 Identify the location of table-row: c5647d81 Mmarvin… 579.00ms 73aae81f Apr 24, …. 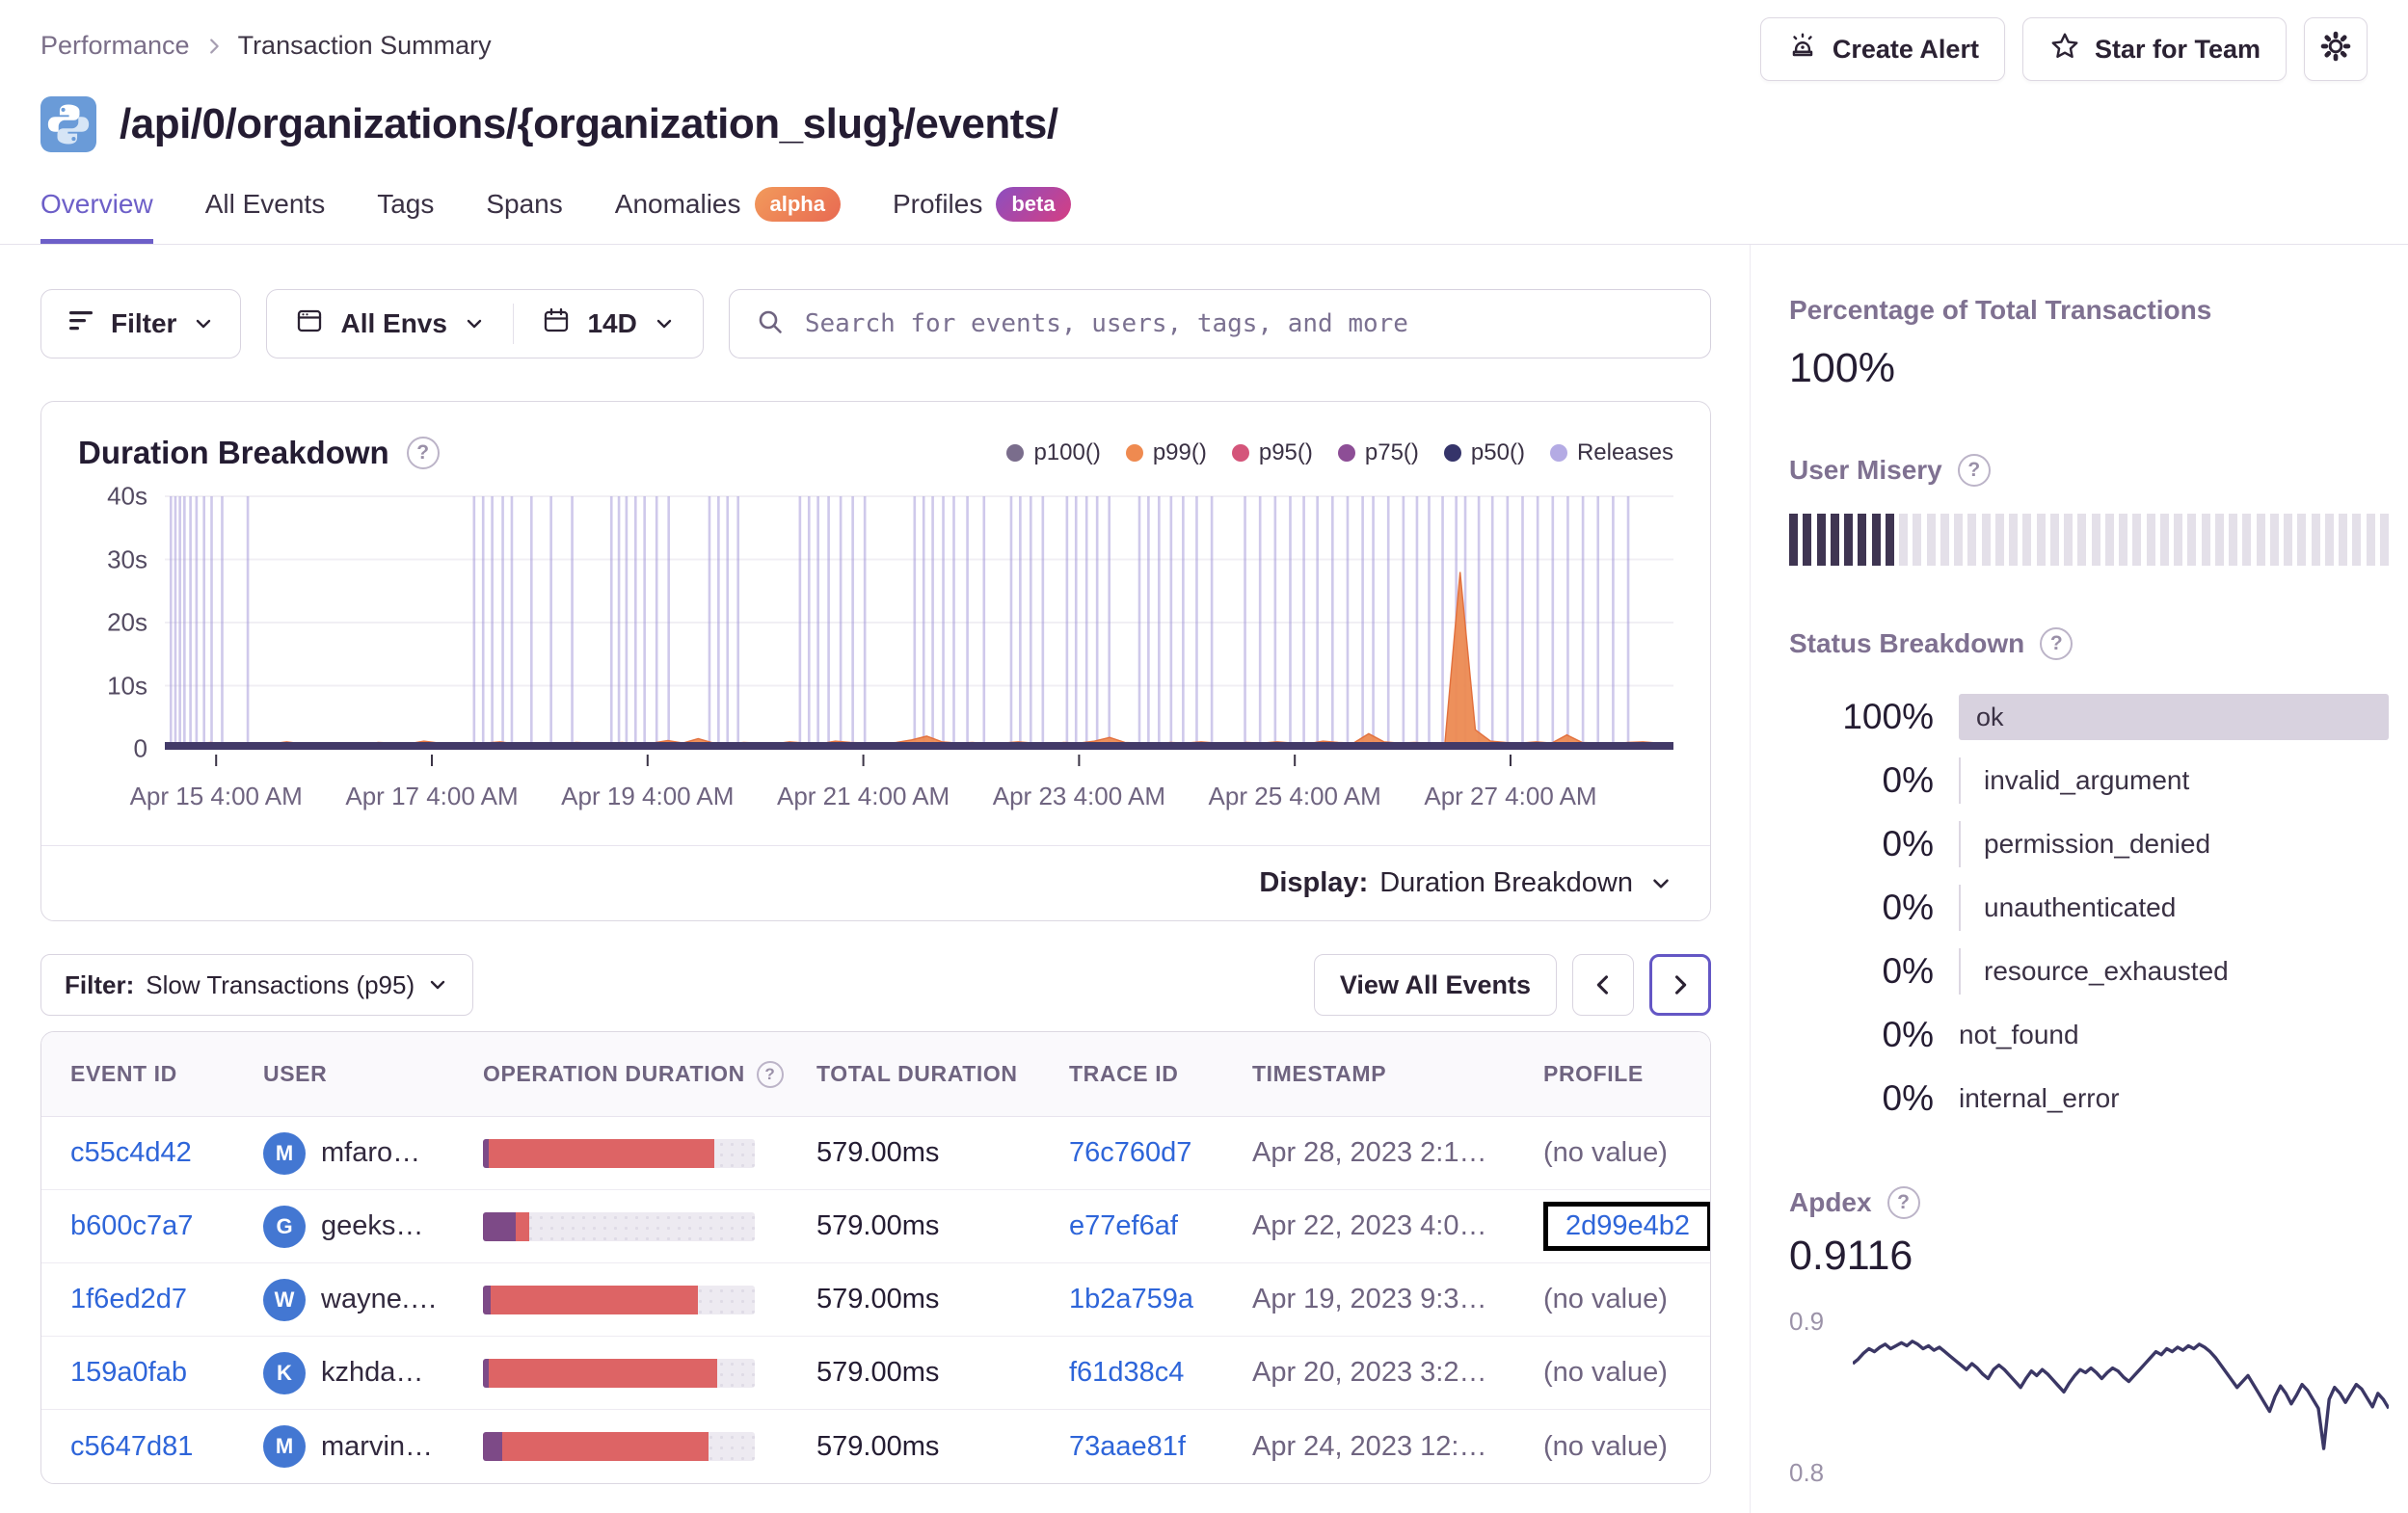
(875, 1446).